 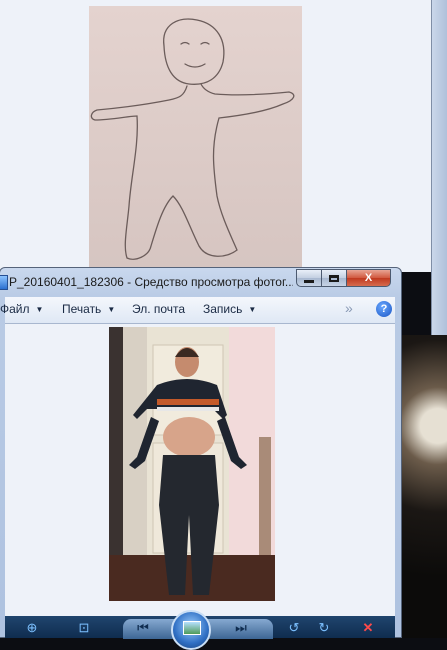 What do you see at coordinates (349, 308) in the screenshot?
I see `more-commands-icon: »` at bounding box center [349, 308].